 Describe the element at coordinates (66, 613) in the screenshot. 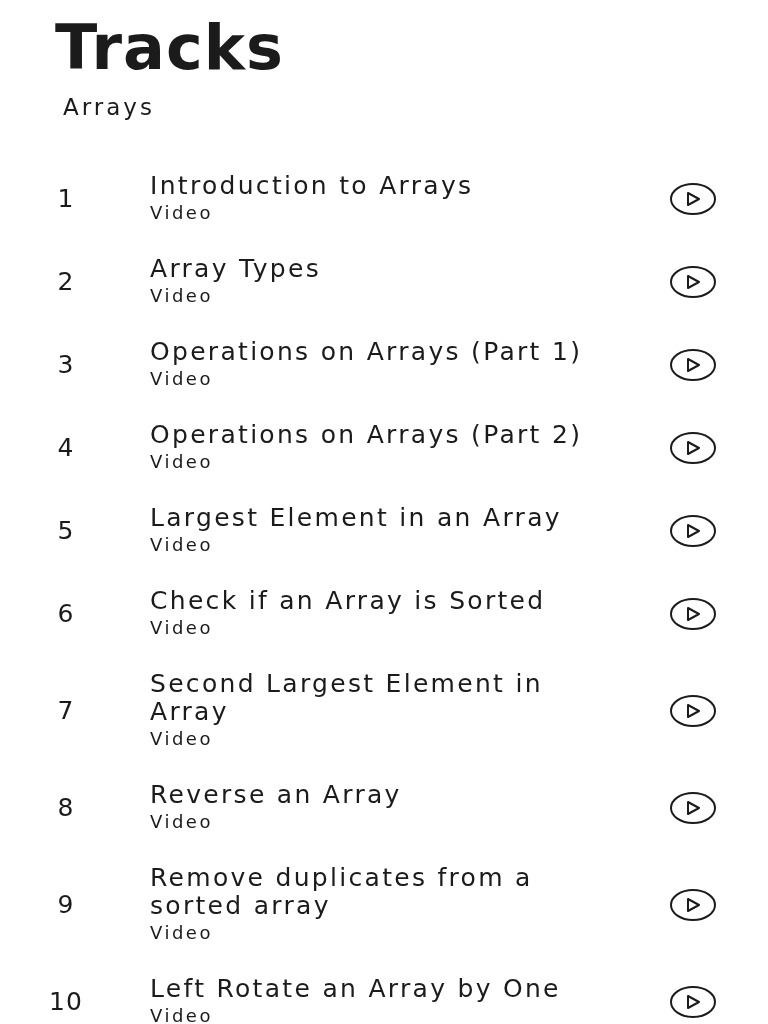

I see `lesson-number: 6` at that location.